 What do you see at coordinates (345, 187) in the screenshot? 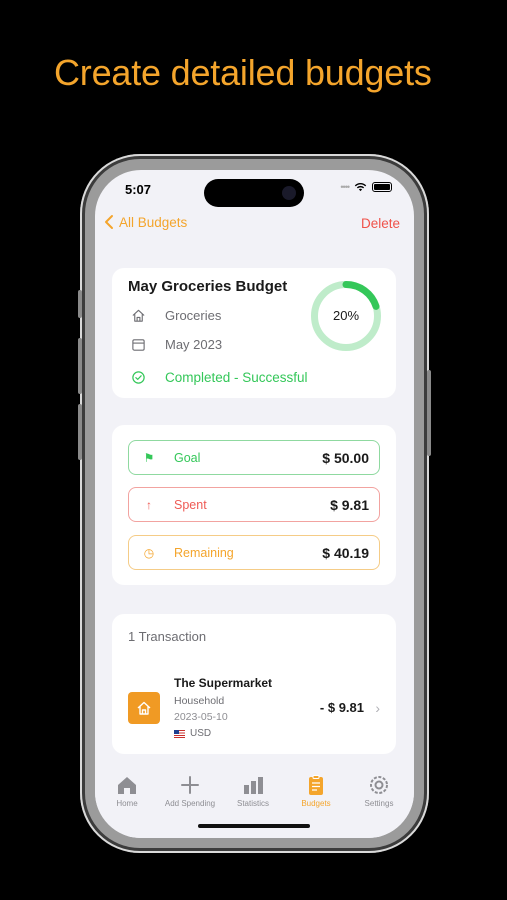
I see `signal-icon: ••••` at bounding box center [345, 187].